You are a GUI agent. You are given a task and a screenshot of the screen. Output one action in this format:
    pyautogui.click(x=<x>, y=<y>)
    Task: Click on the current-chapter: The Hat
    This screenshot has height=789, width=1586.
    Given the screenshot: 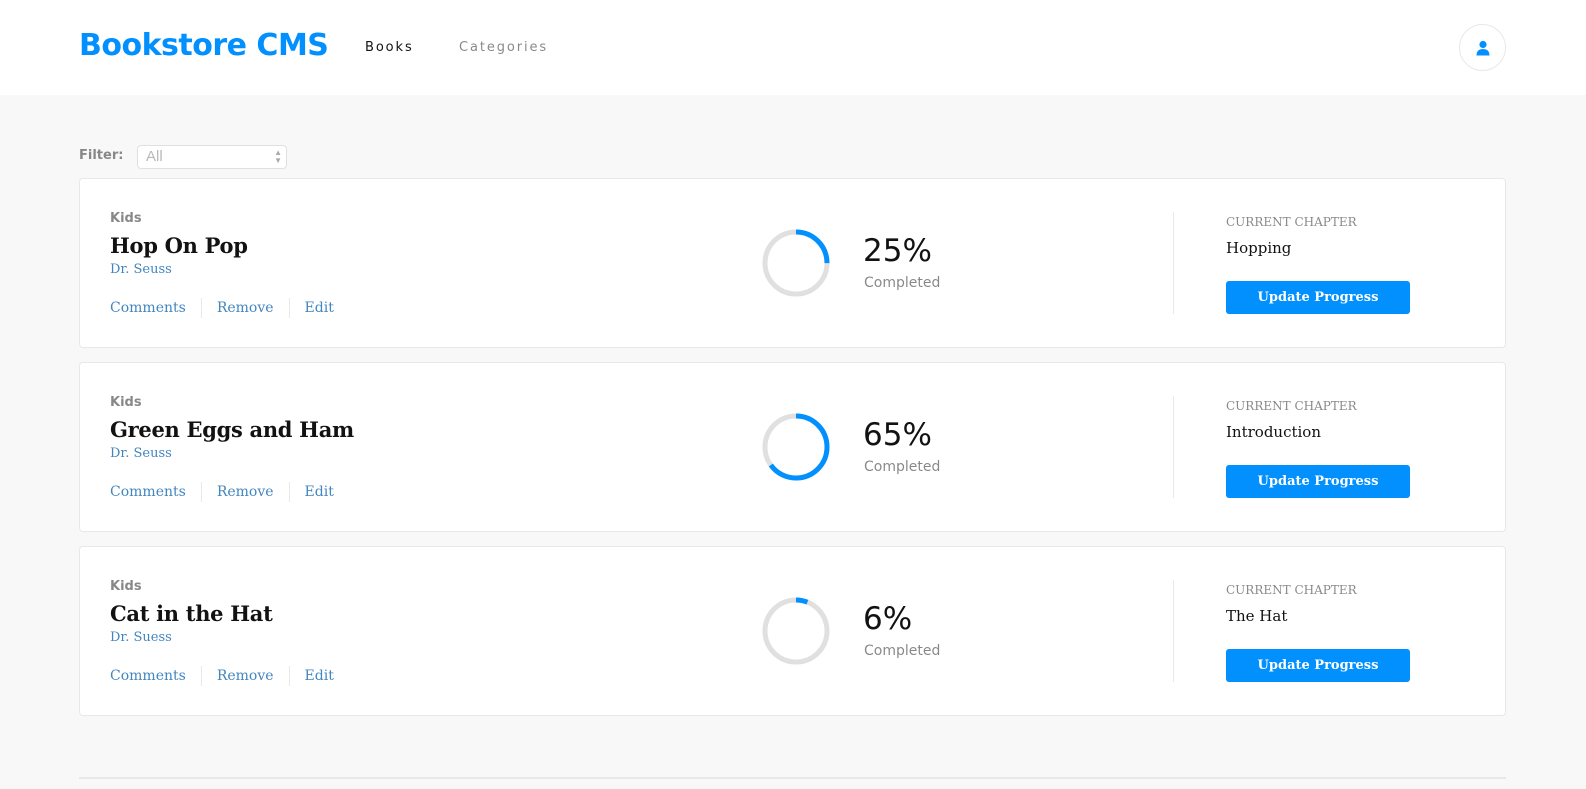 What is the action you would take?
    pyautogui.click(x=1257, y=616)
    